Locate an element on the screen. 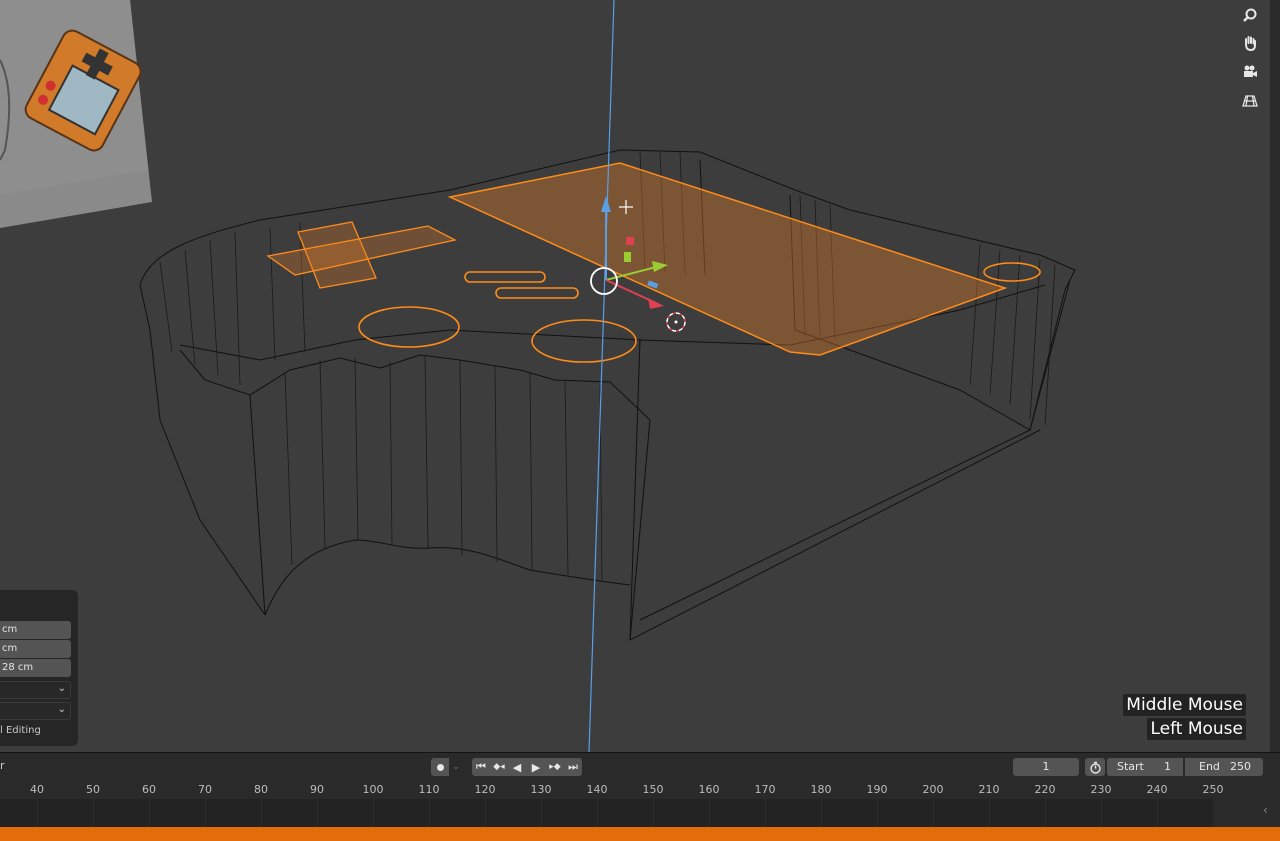 This screenshot has width=1280, height=841. jump-start-button: ⏮ is located at coordinates (481, 767).